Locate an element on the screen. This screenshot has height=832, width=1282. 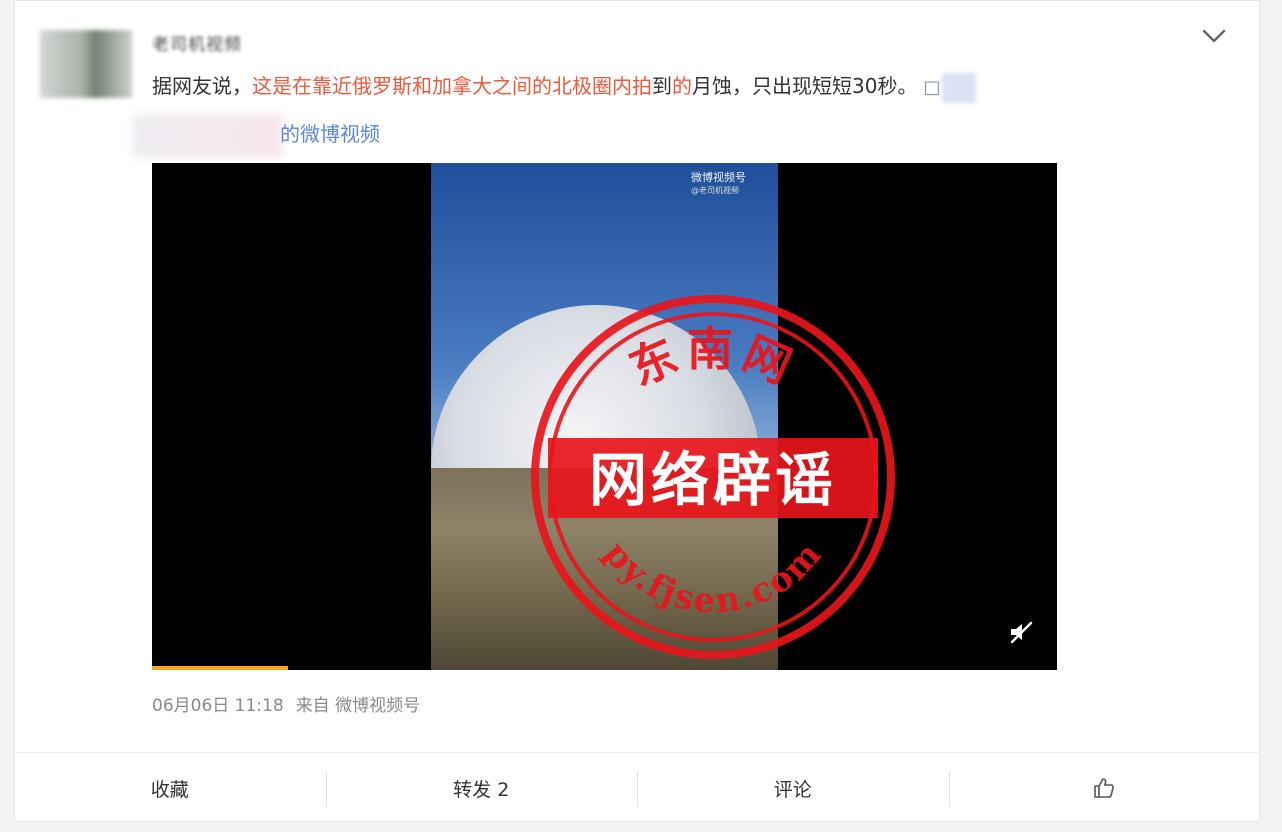
repost-button: 转发 2 is located at coordinates (481, 788).